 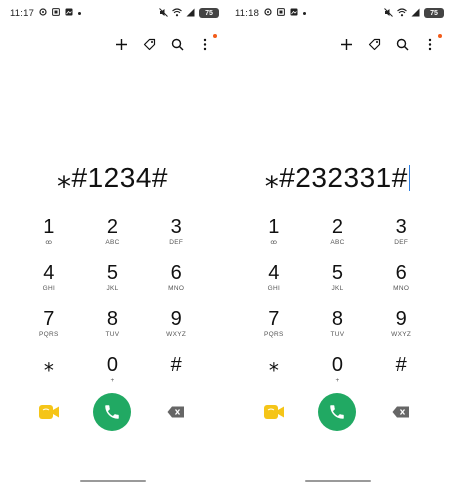 What do you see at coordinates (49, 242) in the screenshot?
I see `voicemail-icon: ꝏ` at bounding box center [49, 242].